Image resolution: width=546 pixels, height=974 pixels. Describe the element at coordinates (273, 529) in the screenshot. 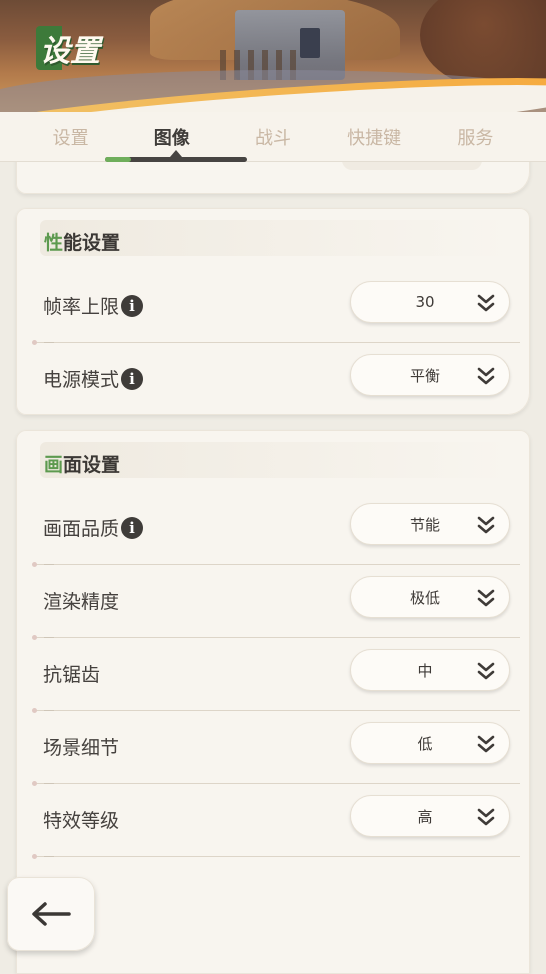

I see `setting-row-image-quality: 画面品质 i 节能` at that location.